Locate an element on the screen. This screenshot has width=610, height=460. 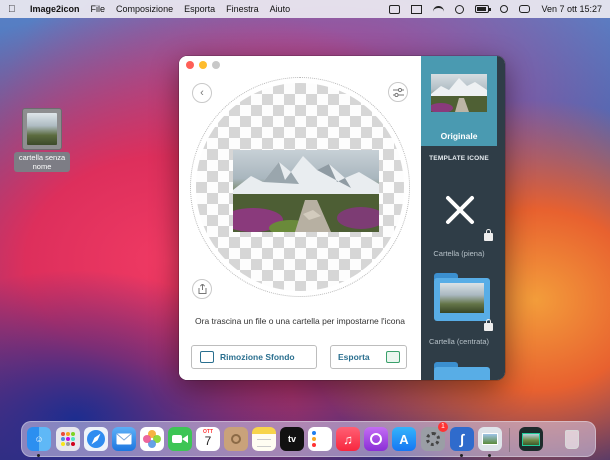
finder-face-icon: ☺ is located at coordinates (39, 439).